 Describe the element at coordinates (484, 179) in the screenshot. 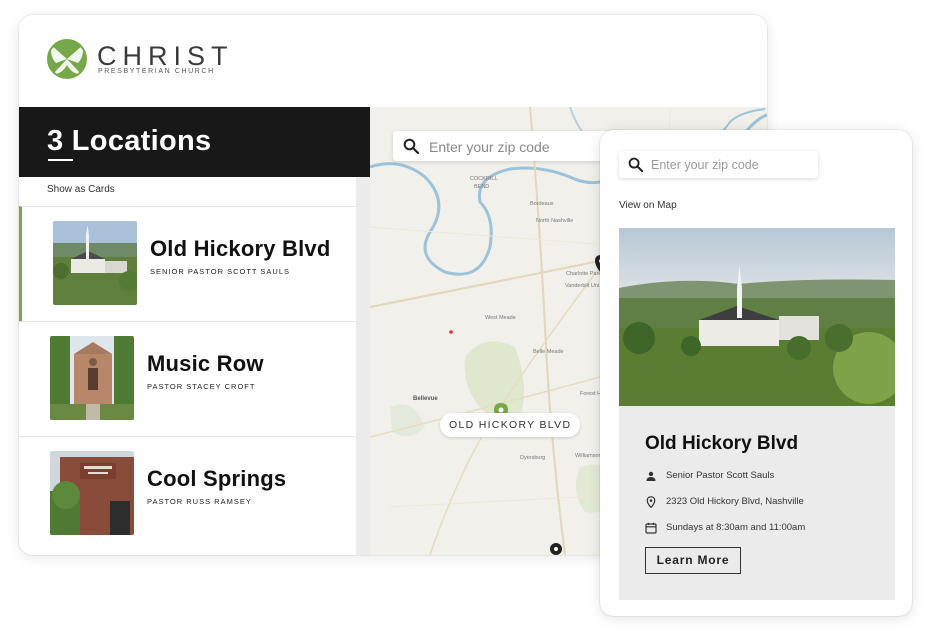

I see `svg-text: COCKRILL` at that location.